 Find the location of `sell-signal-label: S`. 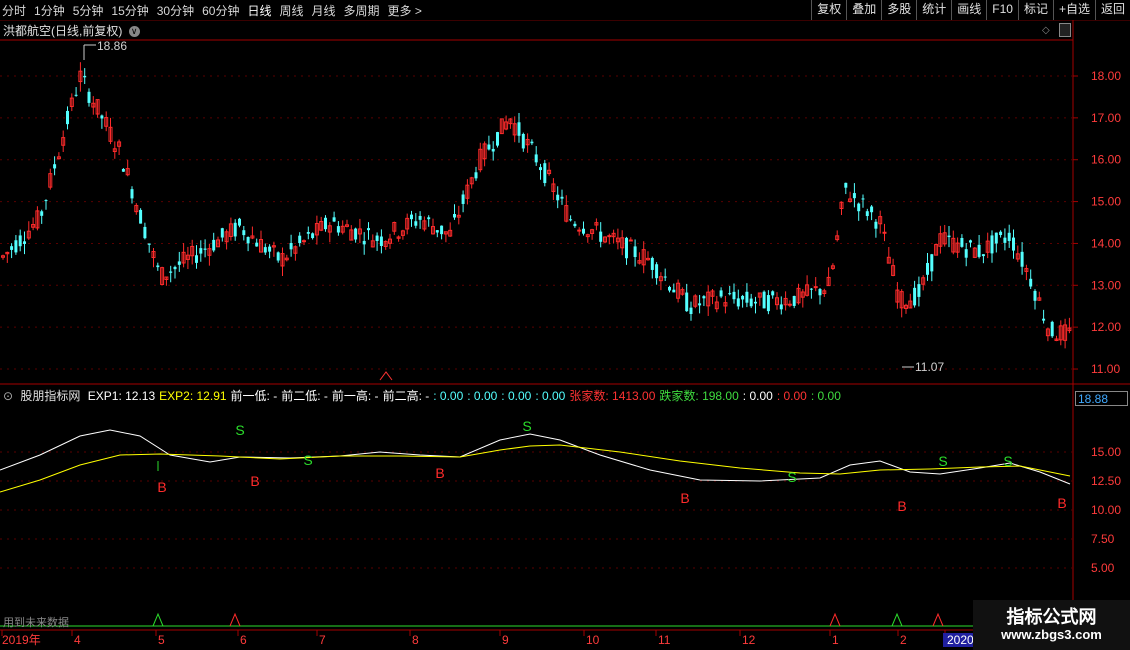

sell-signal-label: S is located at coordinates (307, 460).